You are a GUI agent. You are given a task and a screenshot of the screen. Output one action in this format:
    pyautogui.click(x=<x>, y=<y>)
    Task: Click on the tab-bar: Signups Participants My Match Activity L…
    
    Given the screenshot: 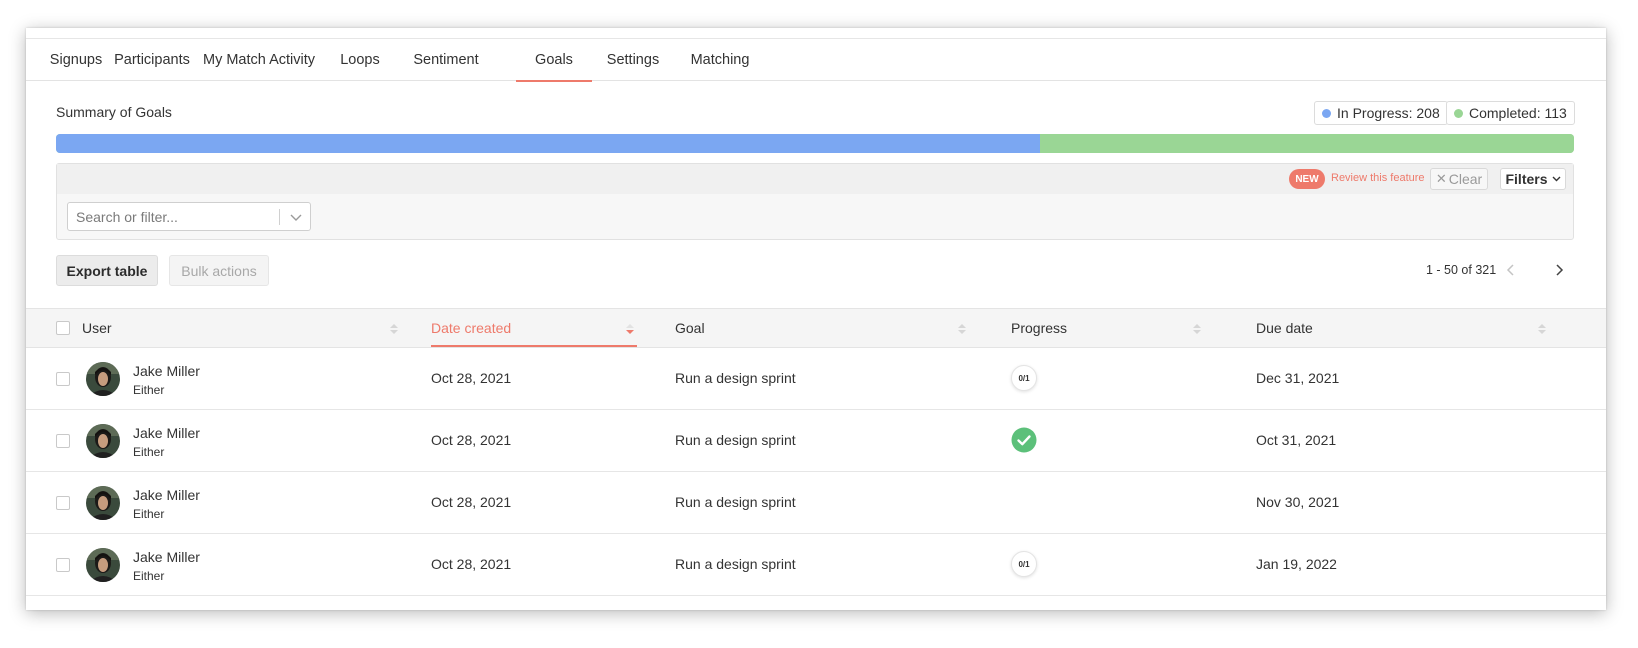 What is the action you would take?
    pyautogui.click(x=816, y=60)
    